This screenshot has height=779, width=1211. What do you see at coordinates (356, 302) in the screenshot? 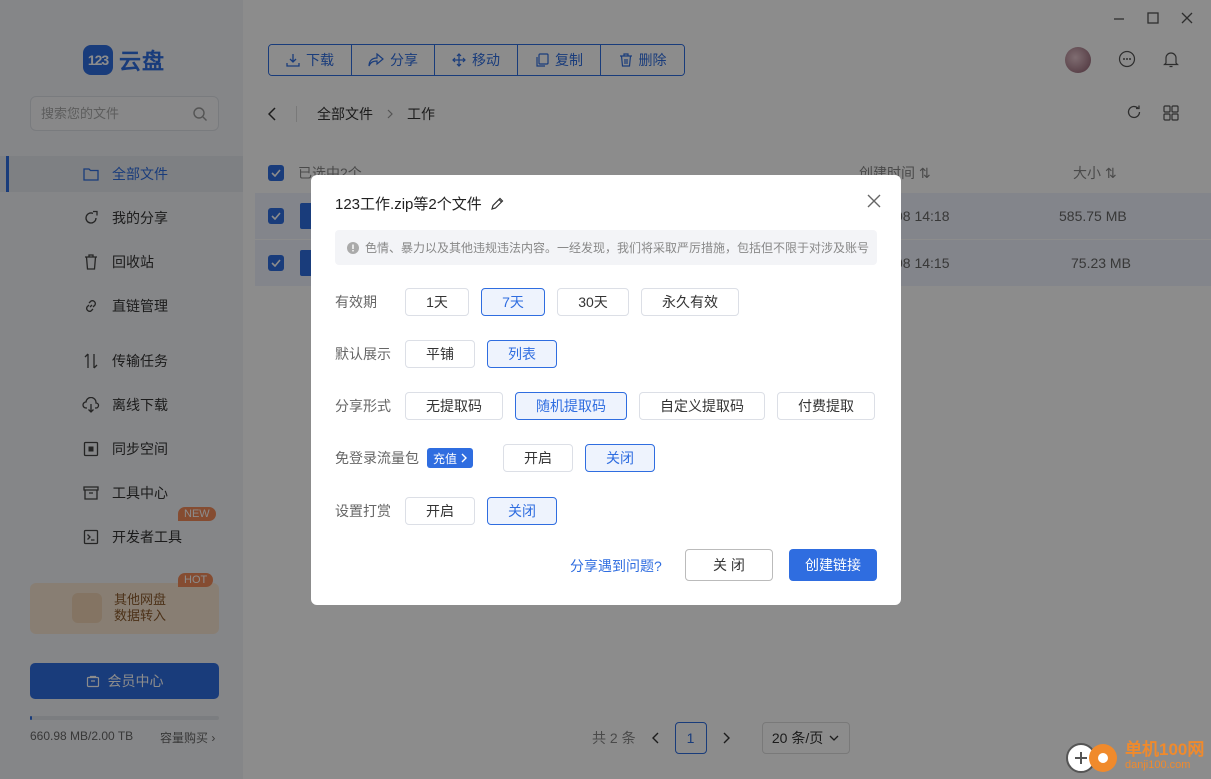
I see `validity-label: 有效期` at bounding box center [356, 302].